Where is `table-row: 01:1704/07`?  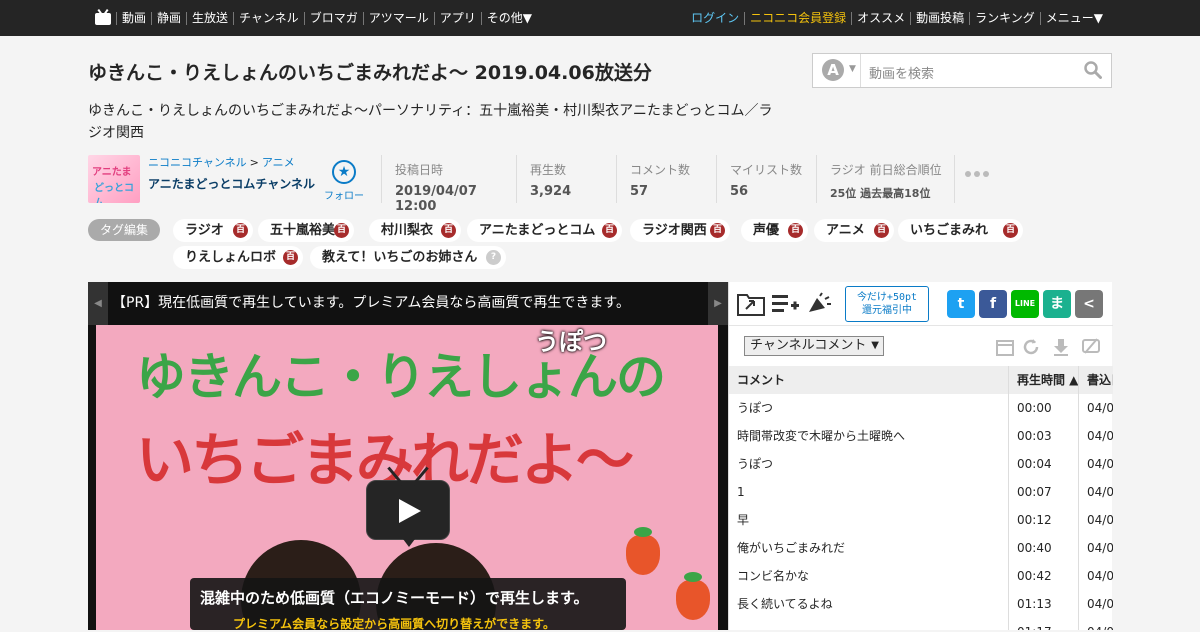
table-row: 01:1704/07 is located at coordinates (921, 624).